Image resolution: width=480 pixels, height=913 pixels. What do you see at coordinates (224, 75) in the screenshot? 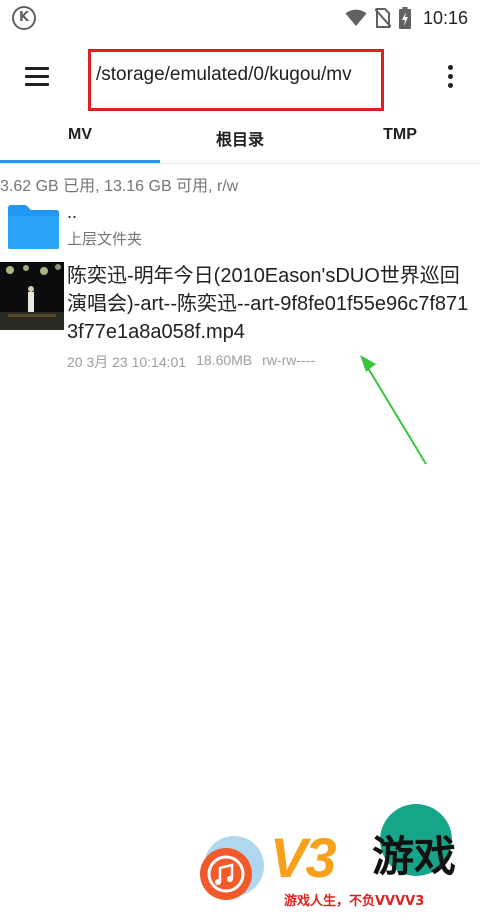
I see `current-path: /storage/emulated/0/kugou/mv` at bounding box center [224, 75].